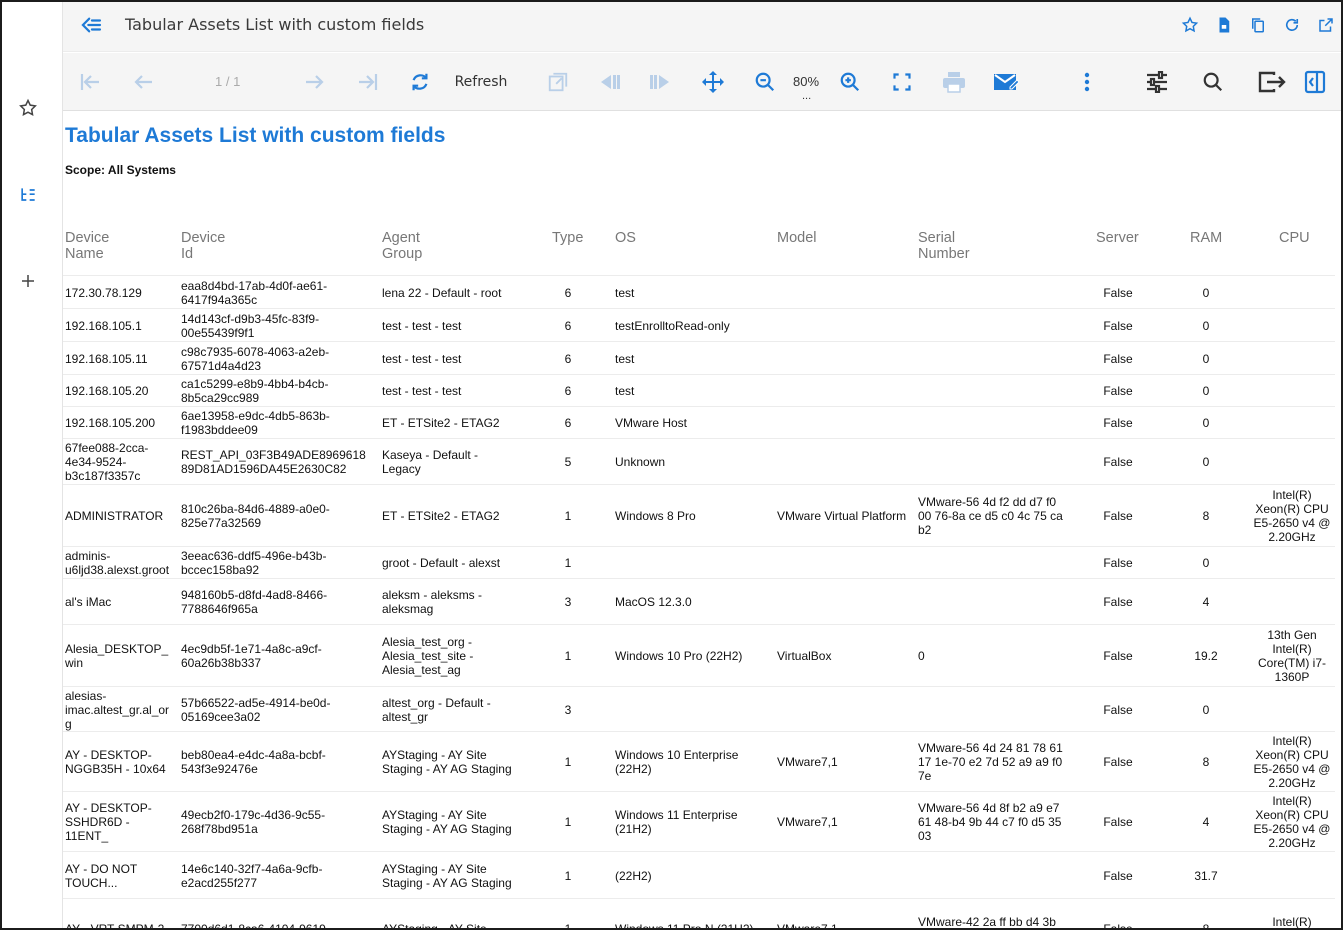 Image resolution: width=1343 pixels, height=930 pixels. Describe the element at coordinates (1326, 25) in the screenshot. I see `open-external-icon` at that location.